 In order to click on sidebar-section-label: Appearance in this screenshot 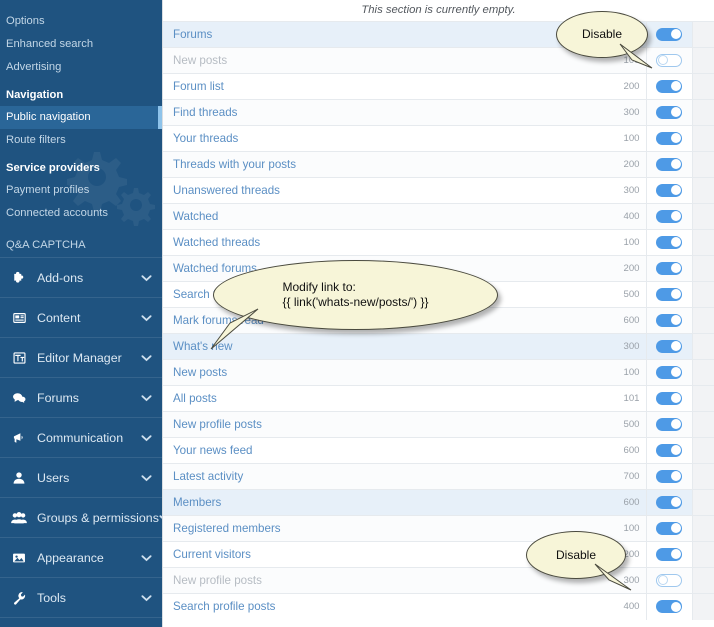, I will do `click(70, 557)`.